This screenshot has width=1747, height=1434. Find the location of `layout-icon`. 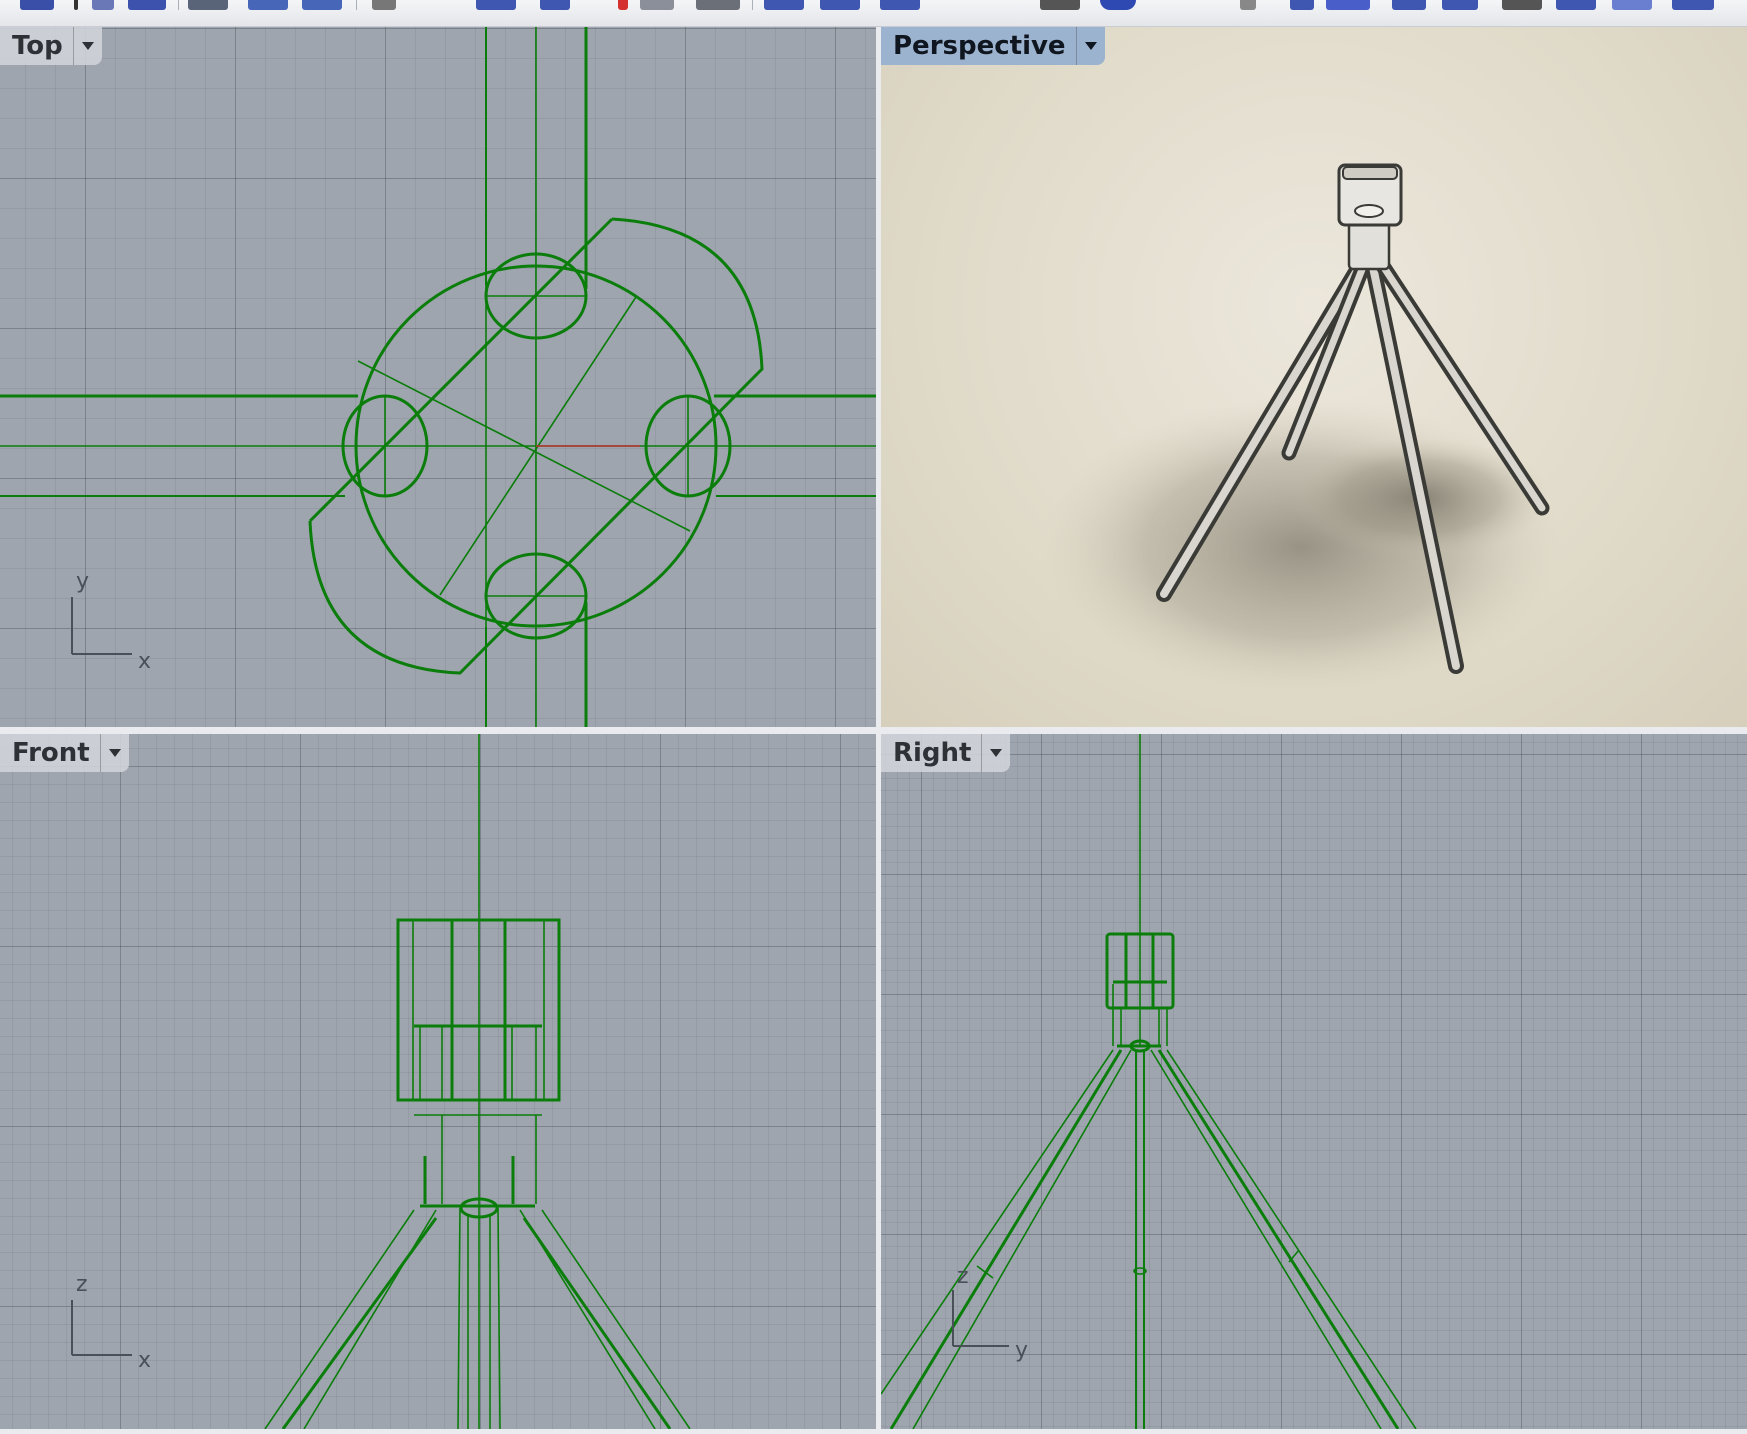

layout-icon is located at coordinates (1693, 5).